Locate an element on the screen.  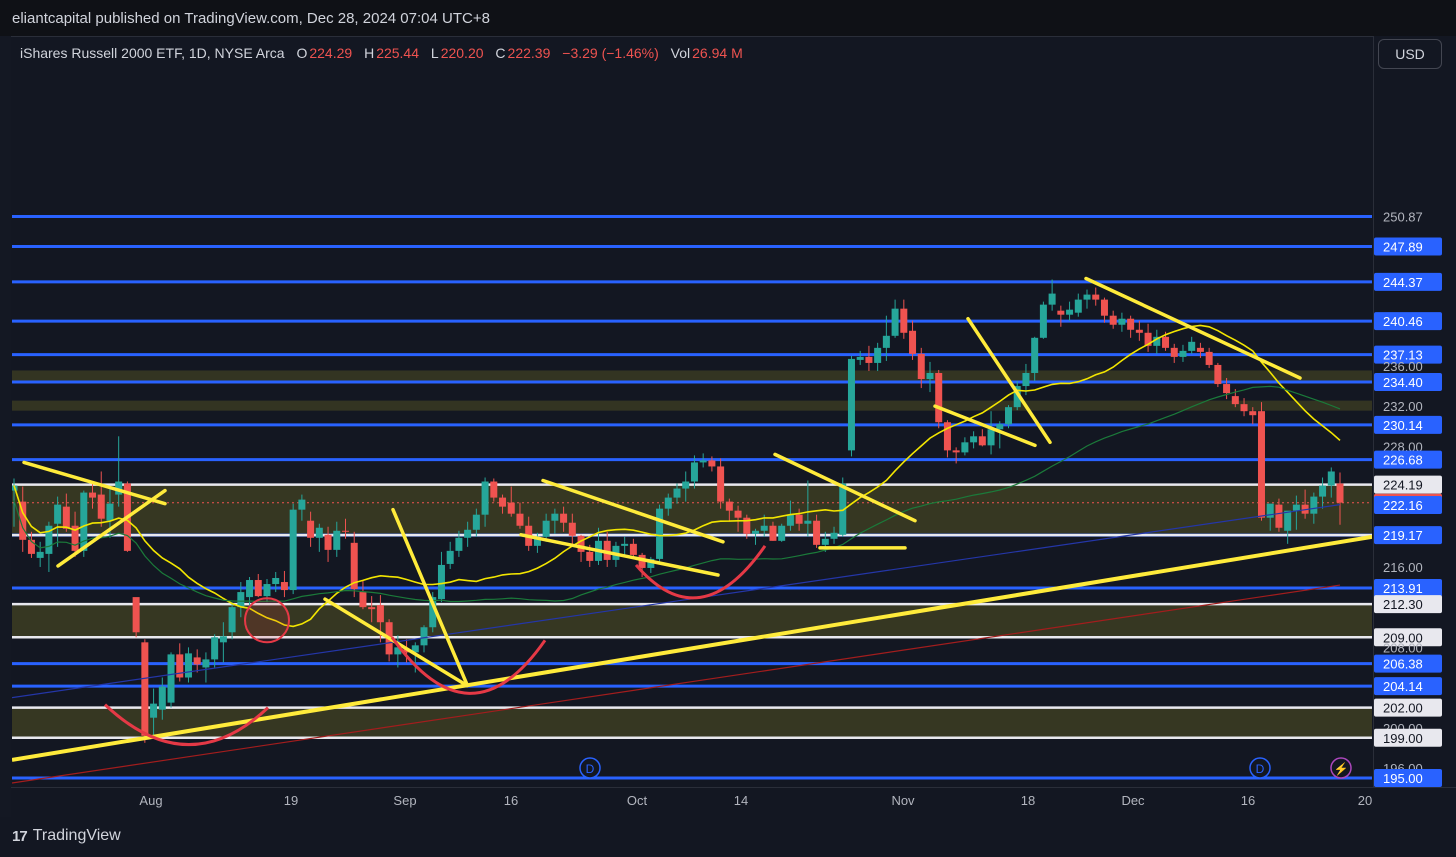
currency-button: USD is located at coordinates (1410, 54).